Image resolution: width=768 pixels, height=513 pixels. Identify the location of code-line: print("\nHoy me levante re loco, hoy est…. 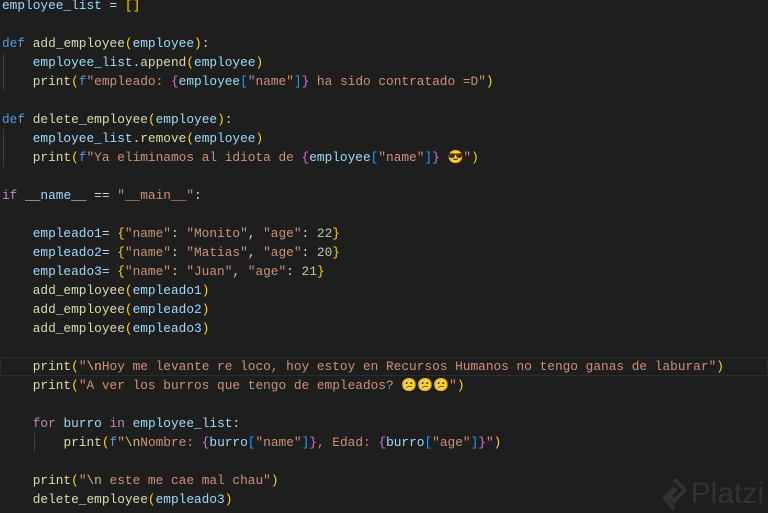
(384, 366).